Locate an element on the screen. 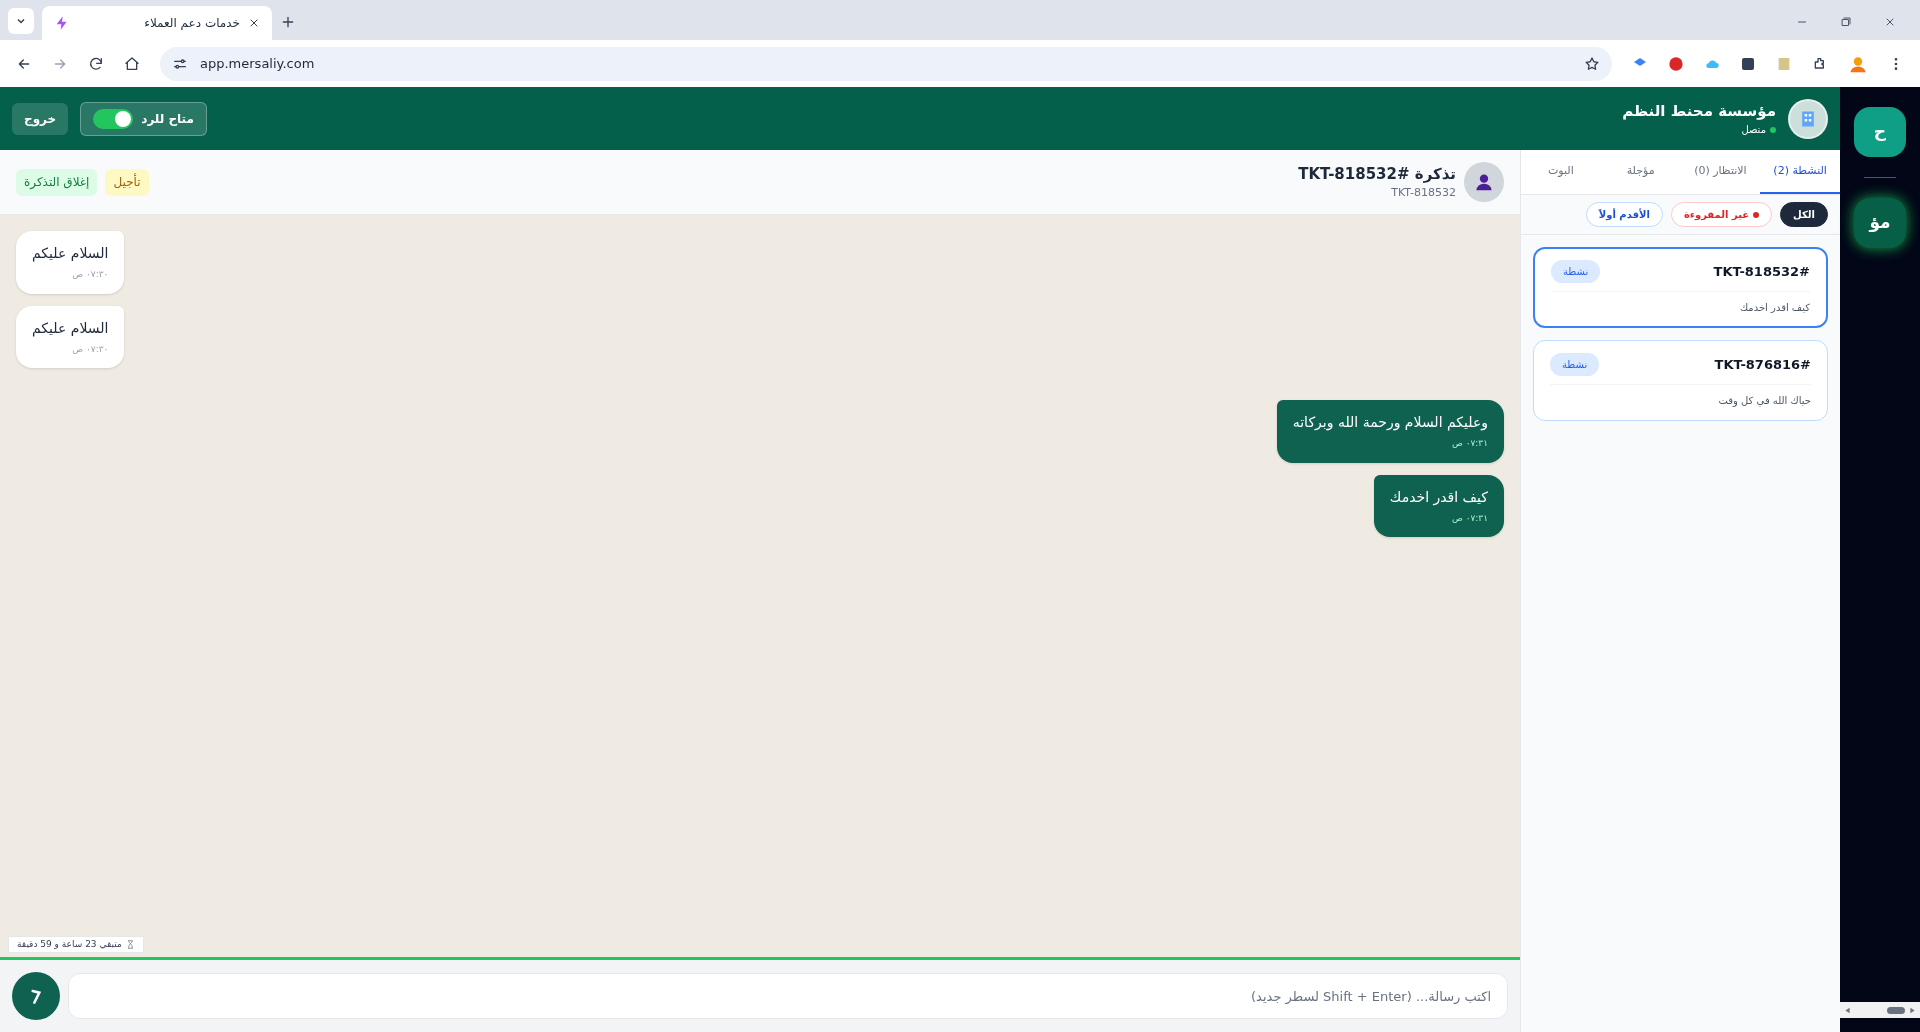 The image size is (1920, 1032). ticket-tab: البوت is located at coordinates (1561, 172).